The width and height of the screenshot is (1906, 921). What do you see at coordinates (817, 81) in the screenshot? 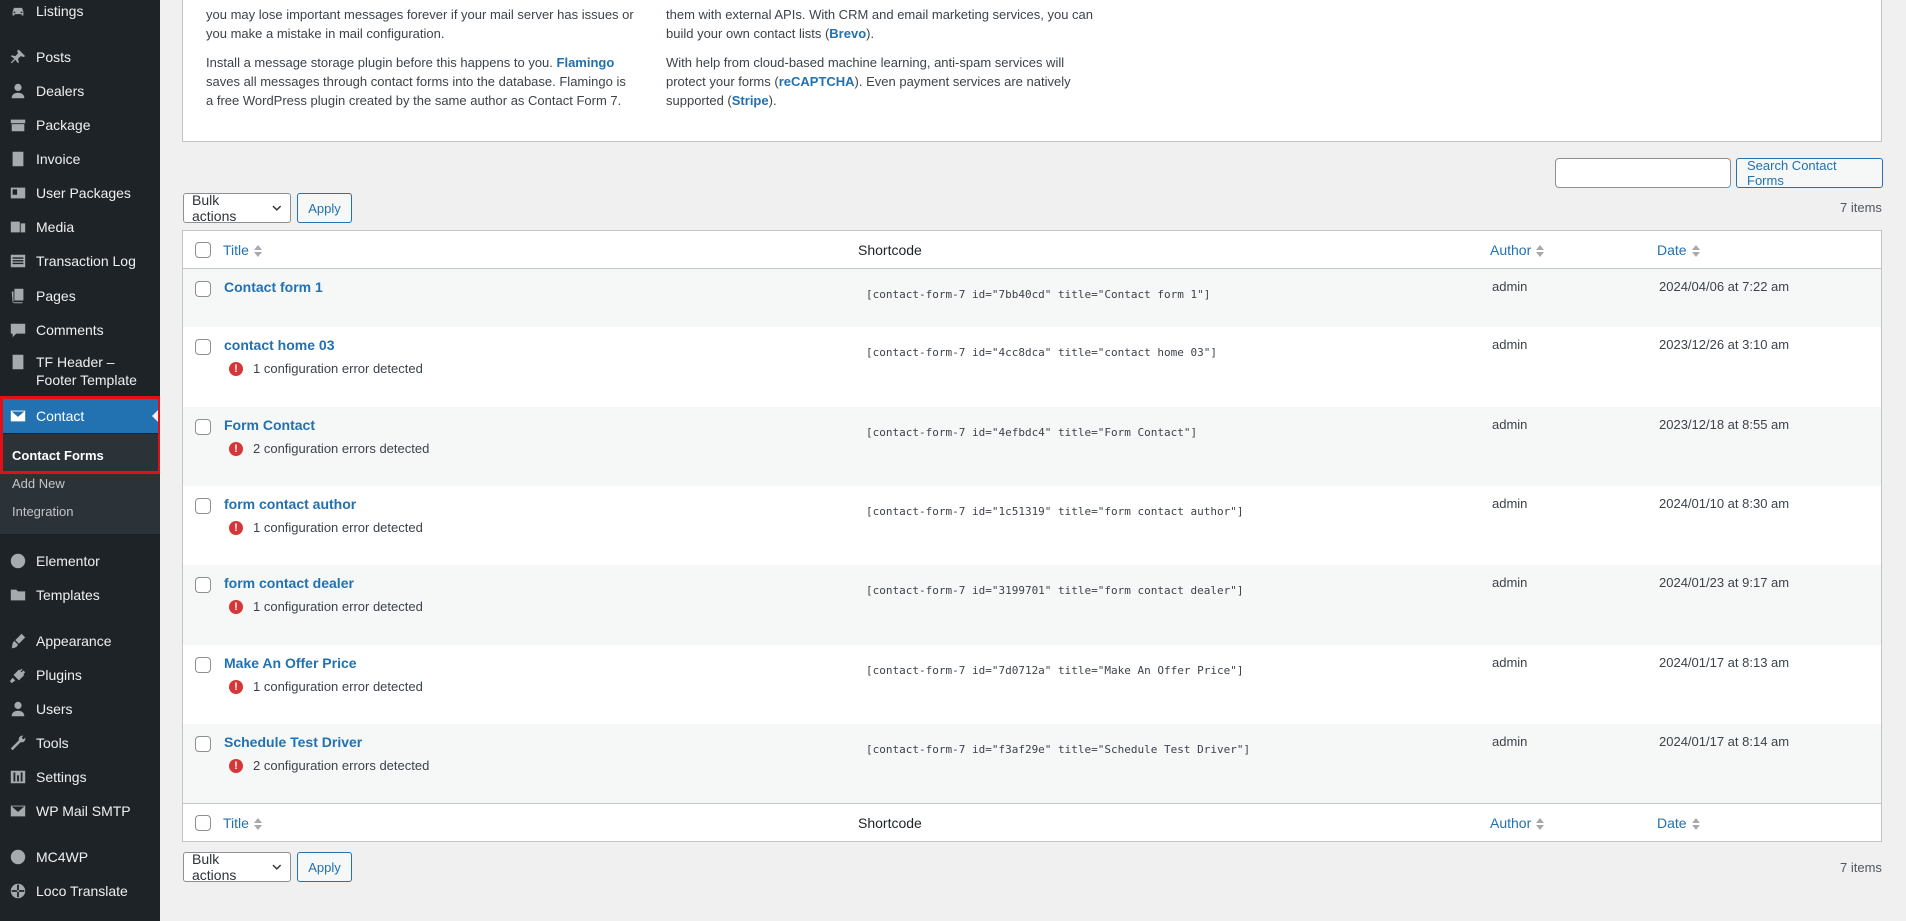
I see `recaptcha-link: reCAPTCHA` at bounding box center [817, 81].